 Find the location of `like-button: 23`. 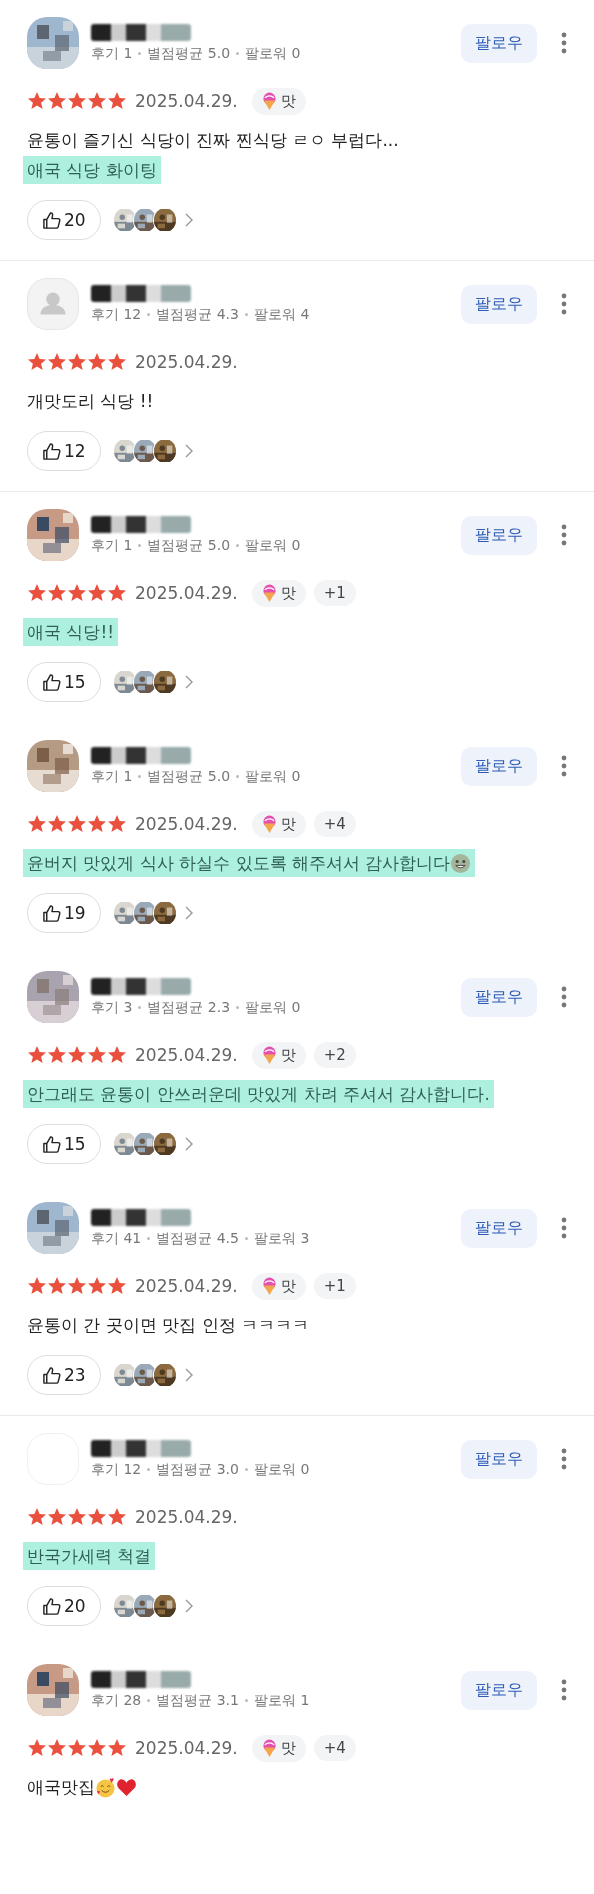

like-button: 23 is located at coordinates (64, 1375).